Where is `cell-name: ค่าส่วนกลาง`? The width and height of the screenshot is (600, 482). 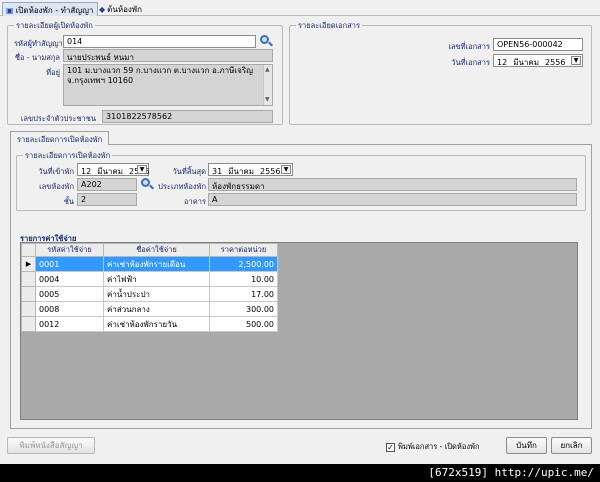 cell-name: ค่าส่วนกลาง is located at coordinates (156, 309).